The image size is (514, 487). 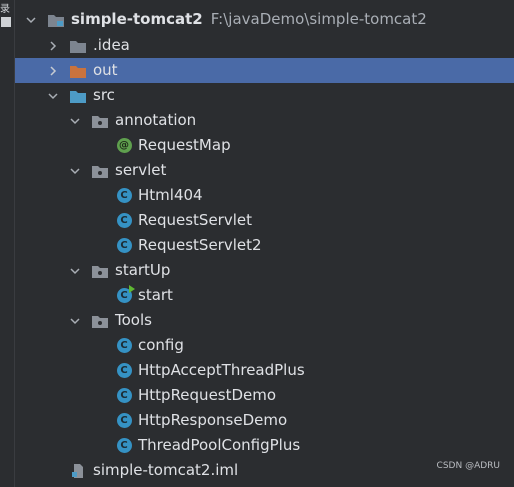 I want to click on tree-row-requestservlet: C RequestServlet, so click(x=264, y=220).